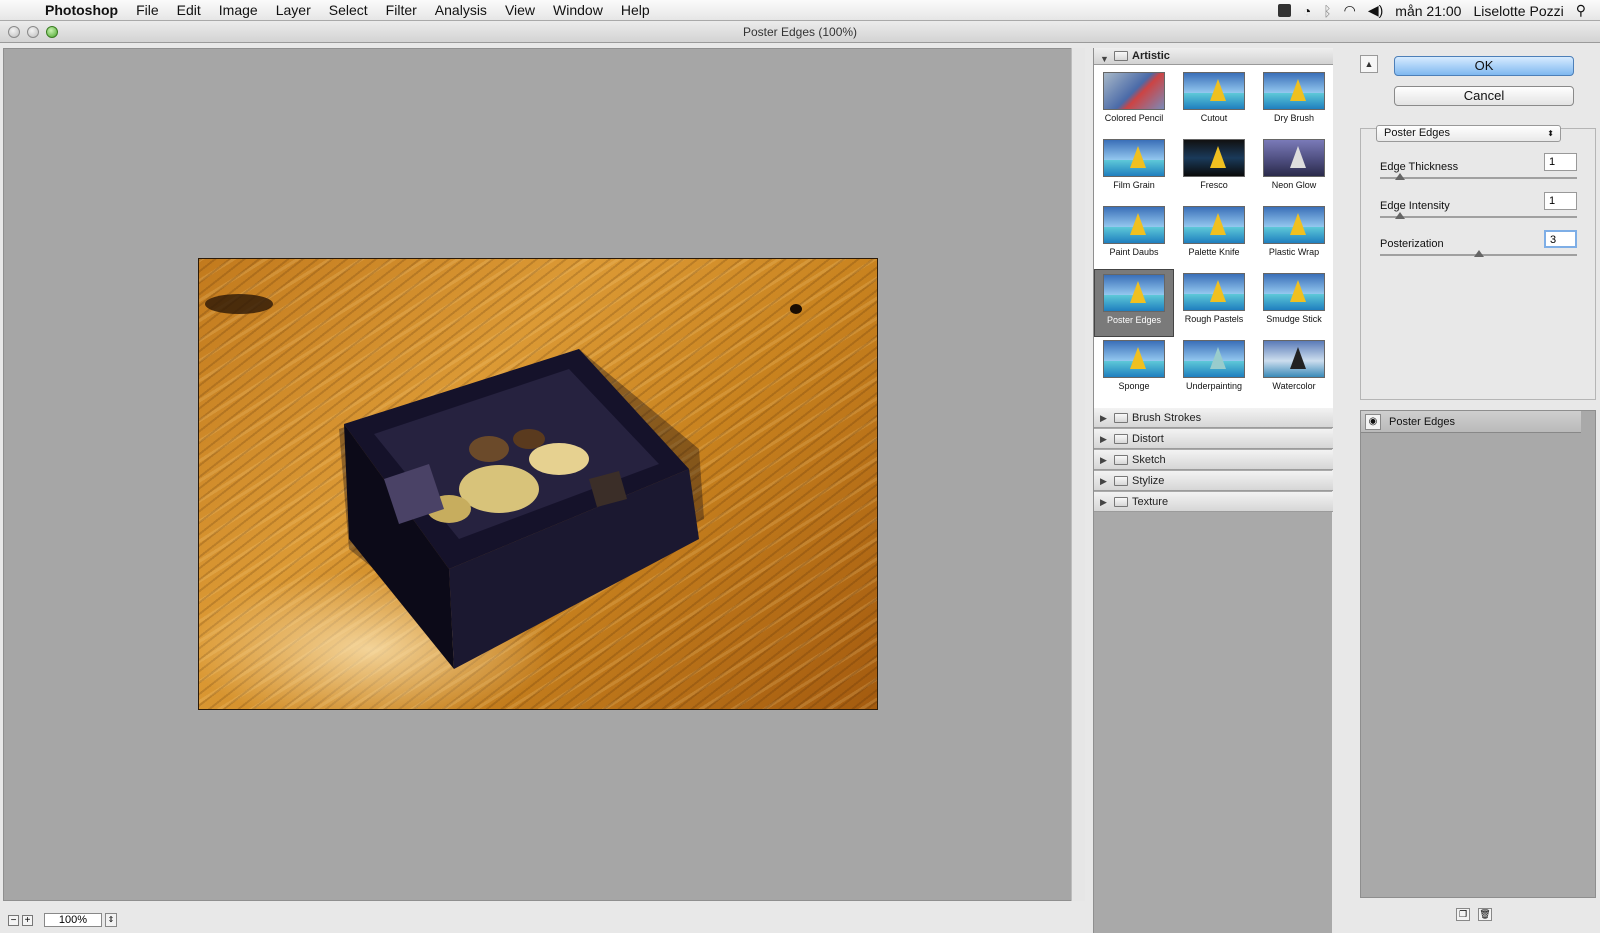  I want to click on box-illustration, so click(503, 481).